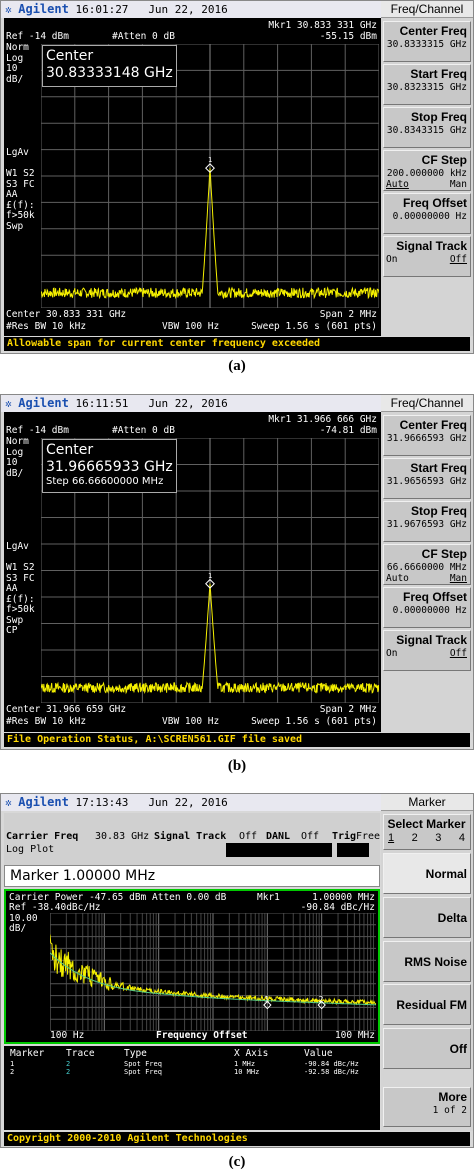 The height and width of the screenshot is (1174, 474). Describe the element at coordinates (348, 314) in the screenshot. I see `span-footer: Span 2 MHz` at that location.